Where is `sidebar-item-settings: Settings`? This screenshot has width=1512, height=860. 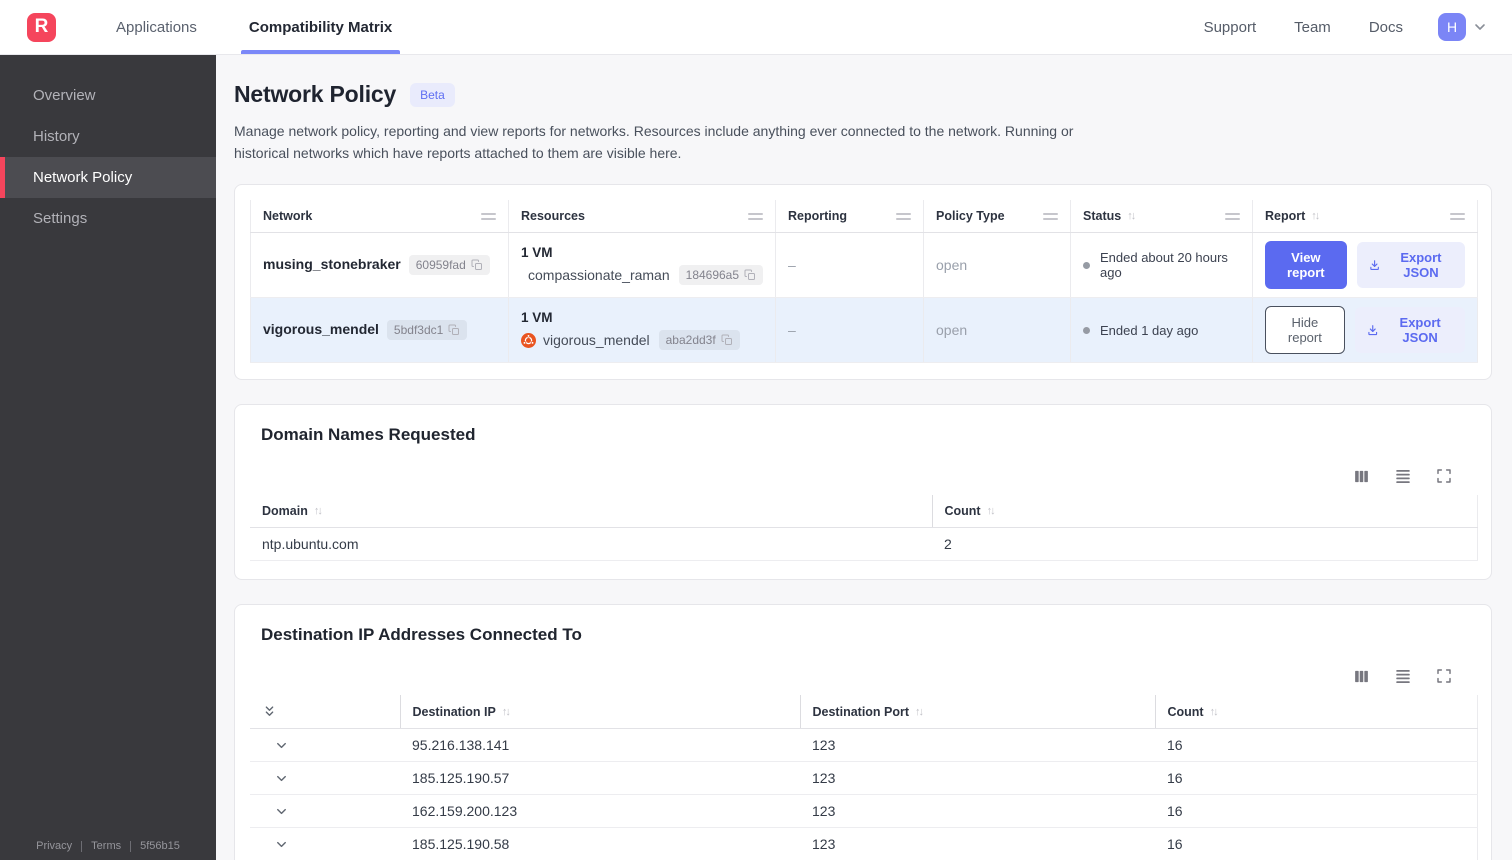
sidebar-item-settings: Settings is located at coordinates (108, 218).